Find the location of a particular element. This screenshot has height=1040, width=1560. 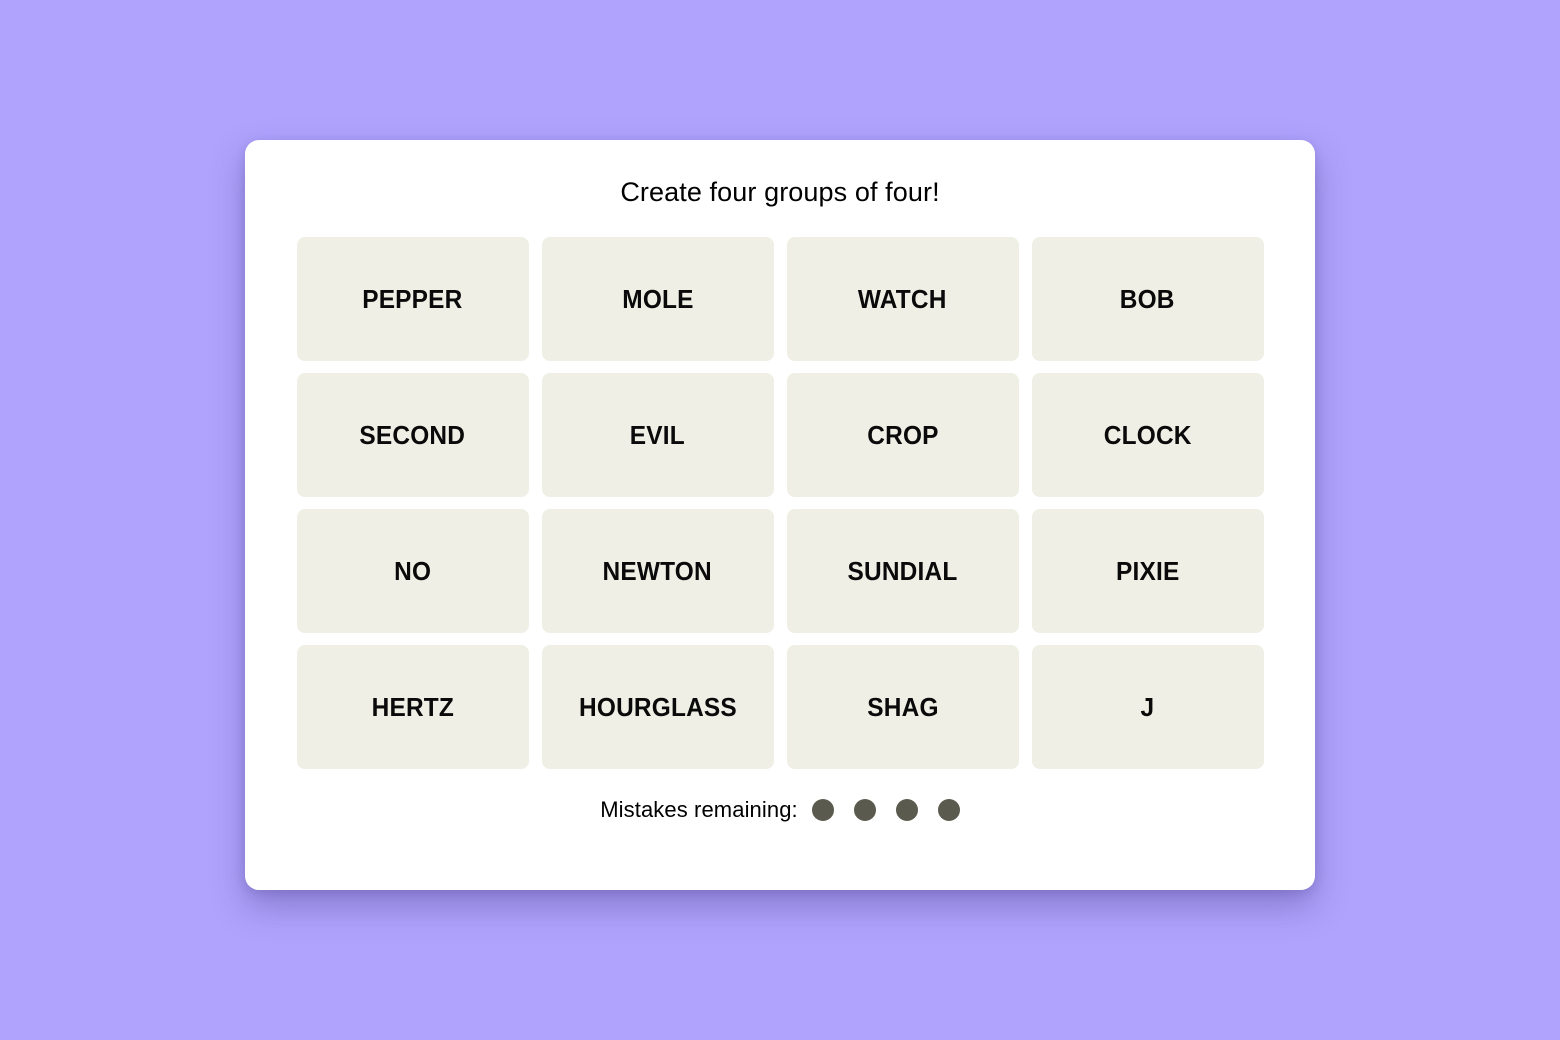

word-tile-label: EVIL is located at coordinates (657, 435).